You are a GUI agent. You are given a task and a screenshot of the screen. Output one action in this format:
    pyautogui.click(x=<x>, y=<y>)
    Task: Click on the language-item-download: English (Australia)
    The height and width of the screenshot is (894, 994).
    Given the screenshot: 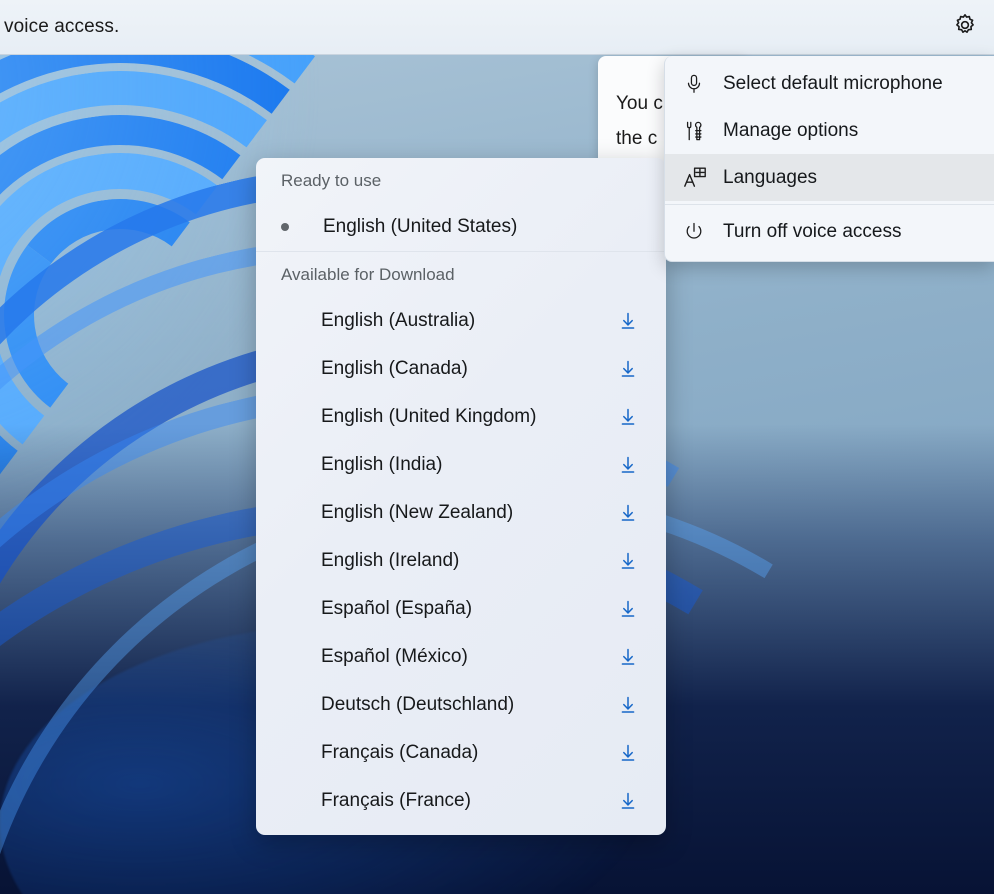 What is the action you would take?
    pyautogui.click(x=461, y=321)
    